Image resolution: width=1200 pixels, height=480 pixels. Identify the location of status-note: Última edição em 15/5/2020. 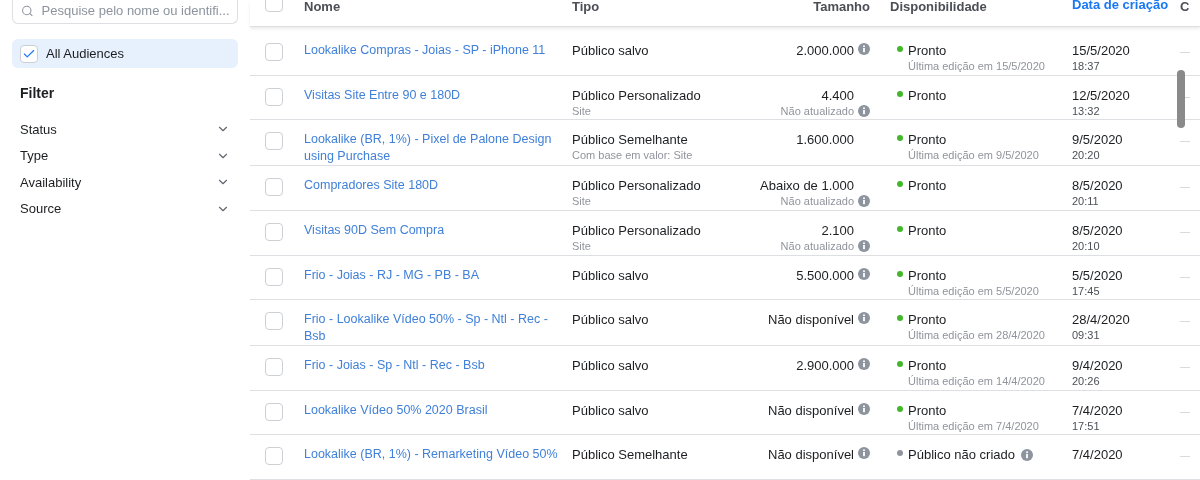
(976, 66).